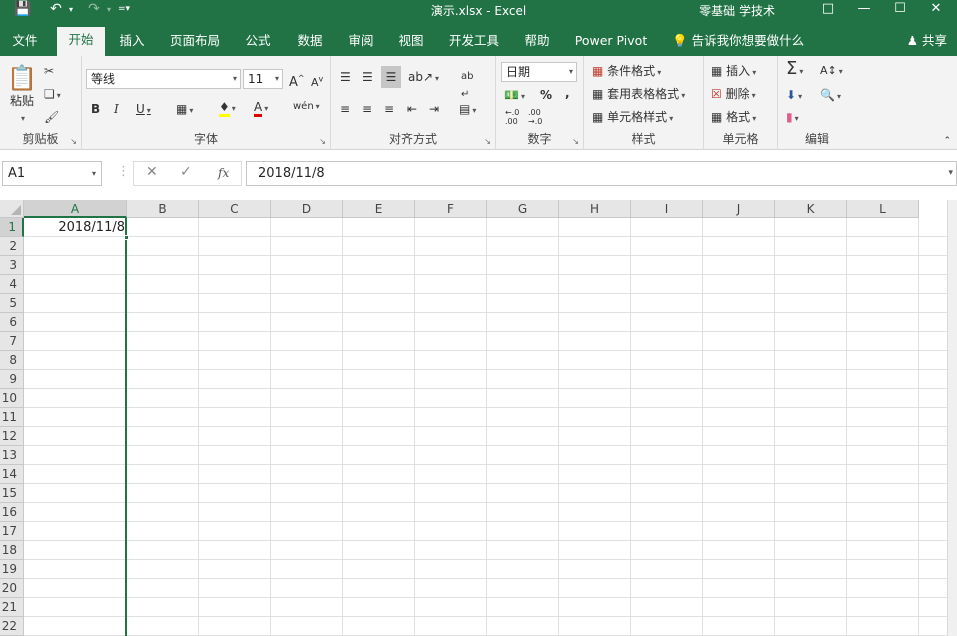 Image resolution: width=957 pixels, height=636 pixels. What do you see at coordinates (811, 209) in the screenshot?
I see `column-header-k: K` at bounding box center [811, 209].